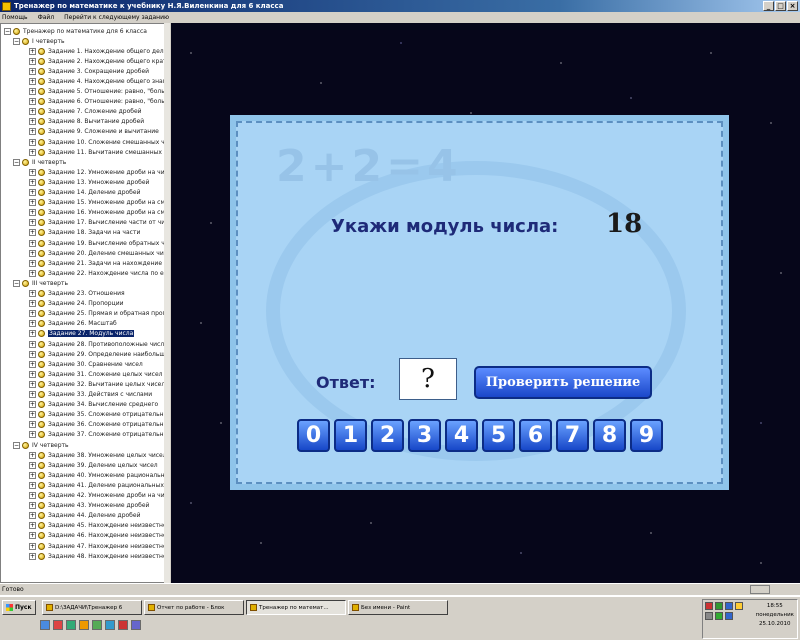 The height and width of the screenshot is (640, 800). Describe the element at coordinates (94, 132) in the screenshot. I see `tree-task-item: + Задание 9. Сложение и вычитание` at that location.